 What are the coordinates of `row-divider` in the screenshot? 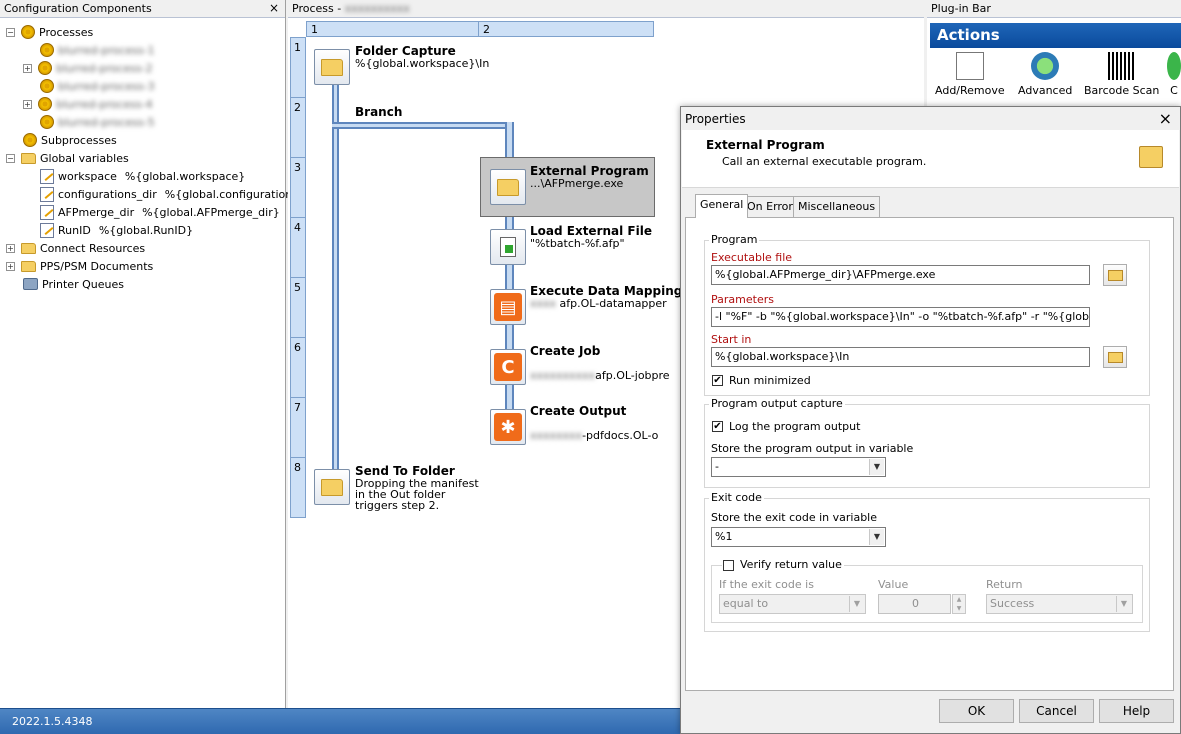 It's located at (298, 337).